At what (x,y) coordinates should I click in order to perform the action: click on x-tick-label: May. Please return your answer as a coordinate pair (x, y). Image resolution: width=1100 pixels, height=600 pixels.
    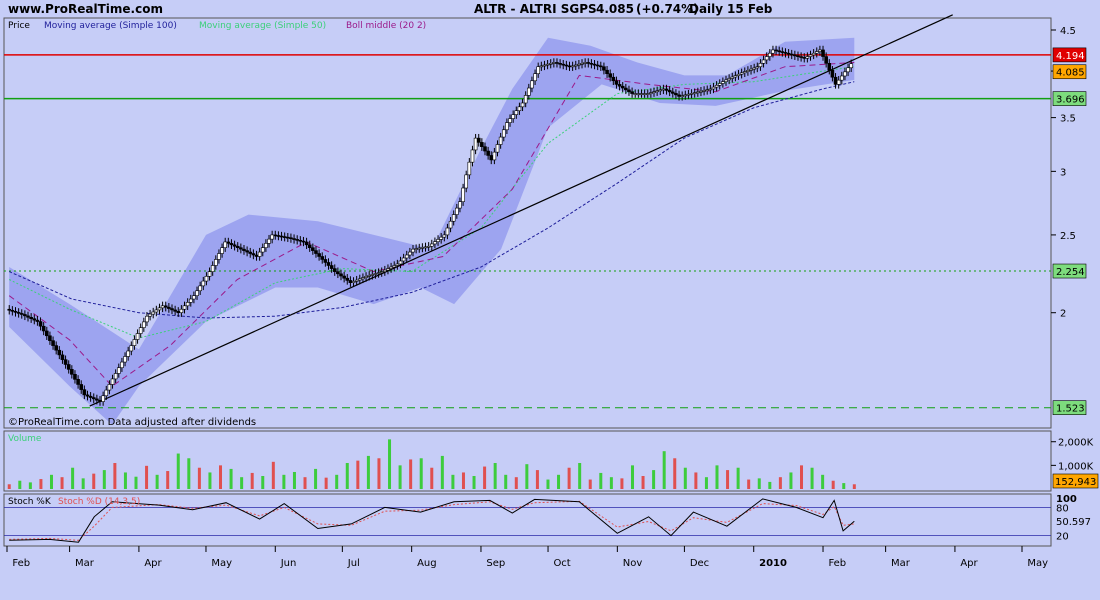
    Looking at the image, I should click on (1037, 563).